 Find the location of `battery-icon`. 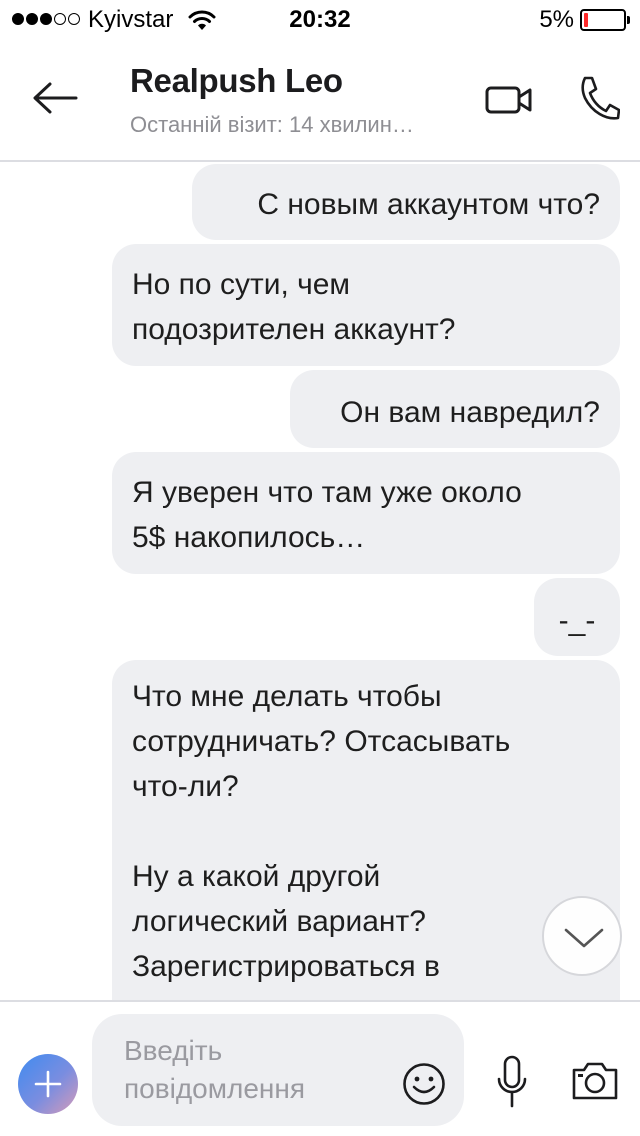

battery-icon is located at coordinates (605, 20).